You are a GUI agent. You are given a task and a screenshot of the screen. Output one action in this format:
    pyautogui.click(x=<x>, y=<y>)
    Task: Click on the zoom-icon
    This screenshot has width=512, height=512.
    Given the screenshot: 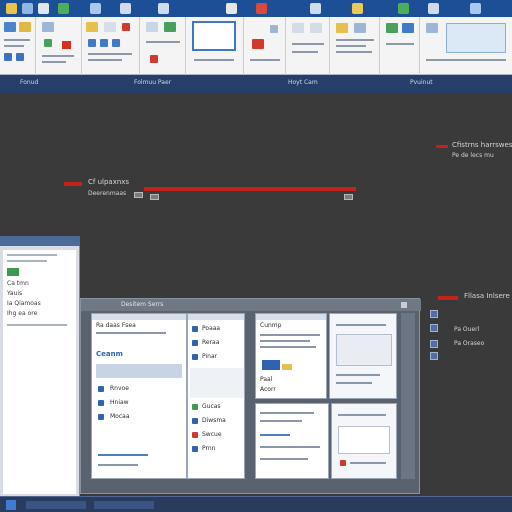 What is the action you would take?
    pyautogui.click(x=408, y=28)
    